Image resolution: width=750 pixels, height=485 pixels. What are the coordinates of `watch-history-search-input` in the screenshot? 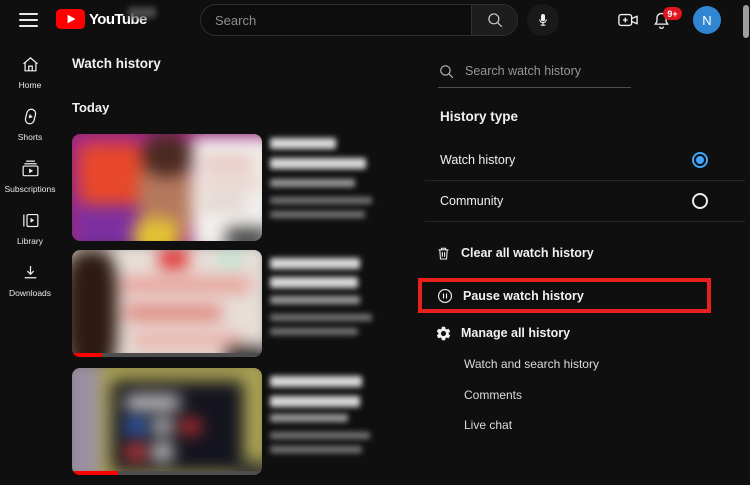 It's located at (548, 71).